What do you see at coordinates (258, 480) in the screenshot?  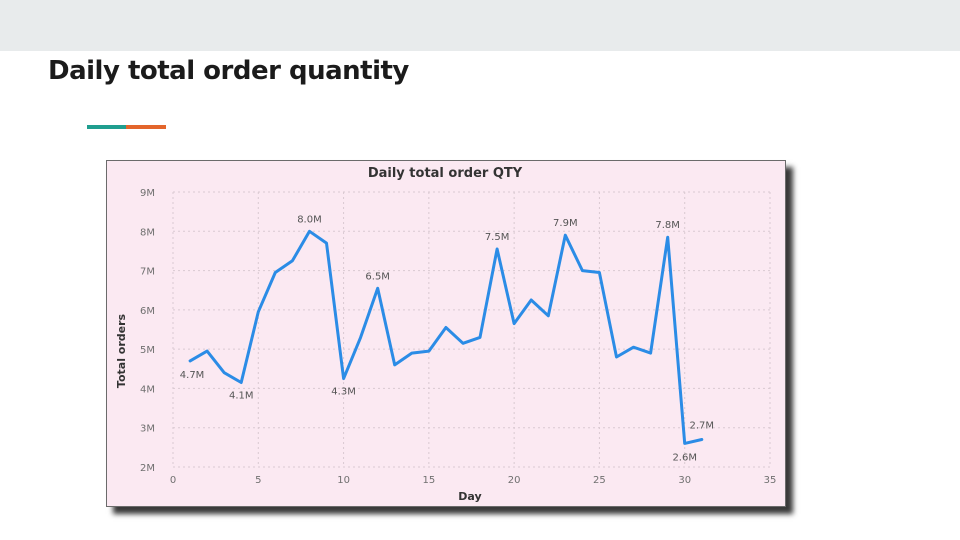 I see `x-tick-label: 5` at bounding box center [258, 480].